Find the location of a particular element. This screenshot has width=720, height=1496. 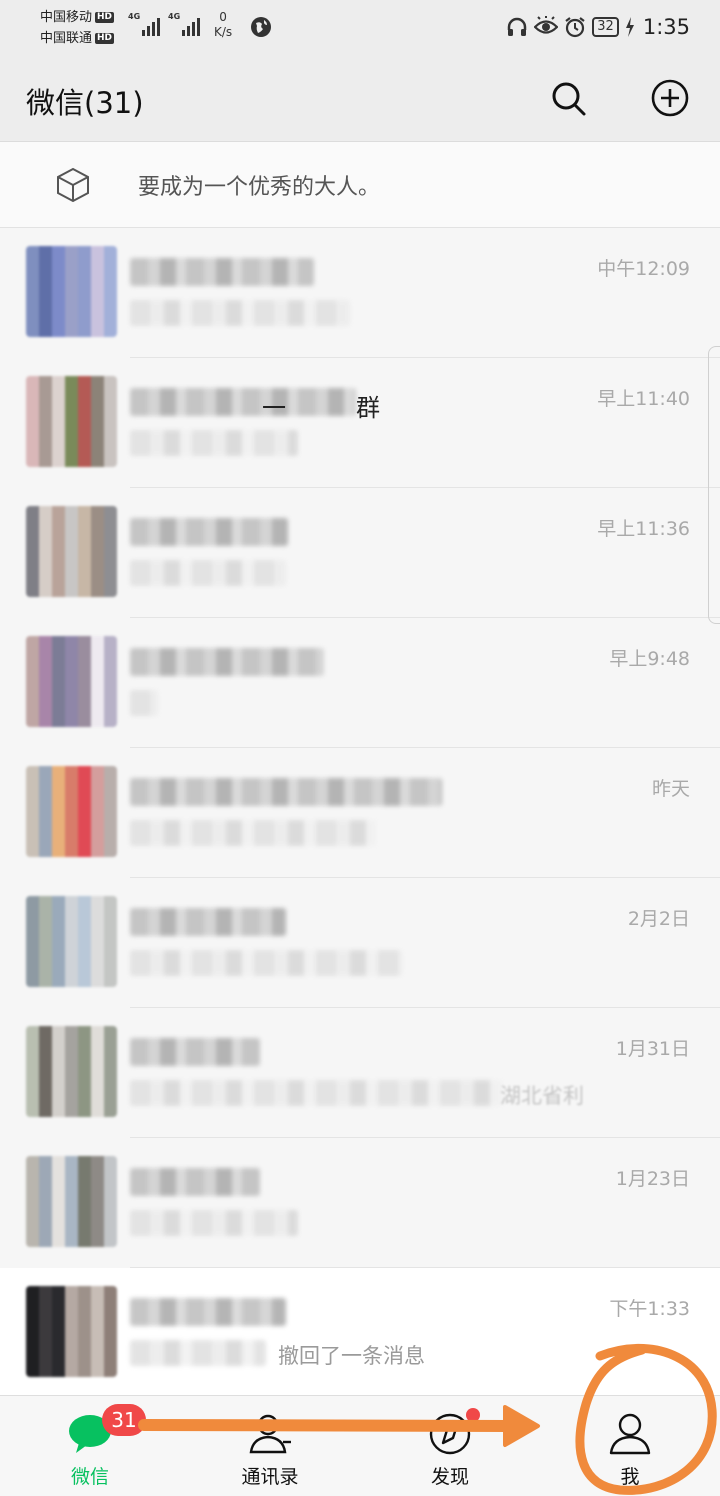

status-icons-right: 32 1:35 is located at coordinates (598, 27).